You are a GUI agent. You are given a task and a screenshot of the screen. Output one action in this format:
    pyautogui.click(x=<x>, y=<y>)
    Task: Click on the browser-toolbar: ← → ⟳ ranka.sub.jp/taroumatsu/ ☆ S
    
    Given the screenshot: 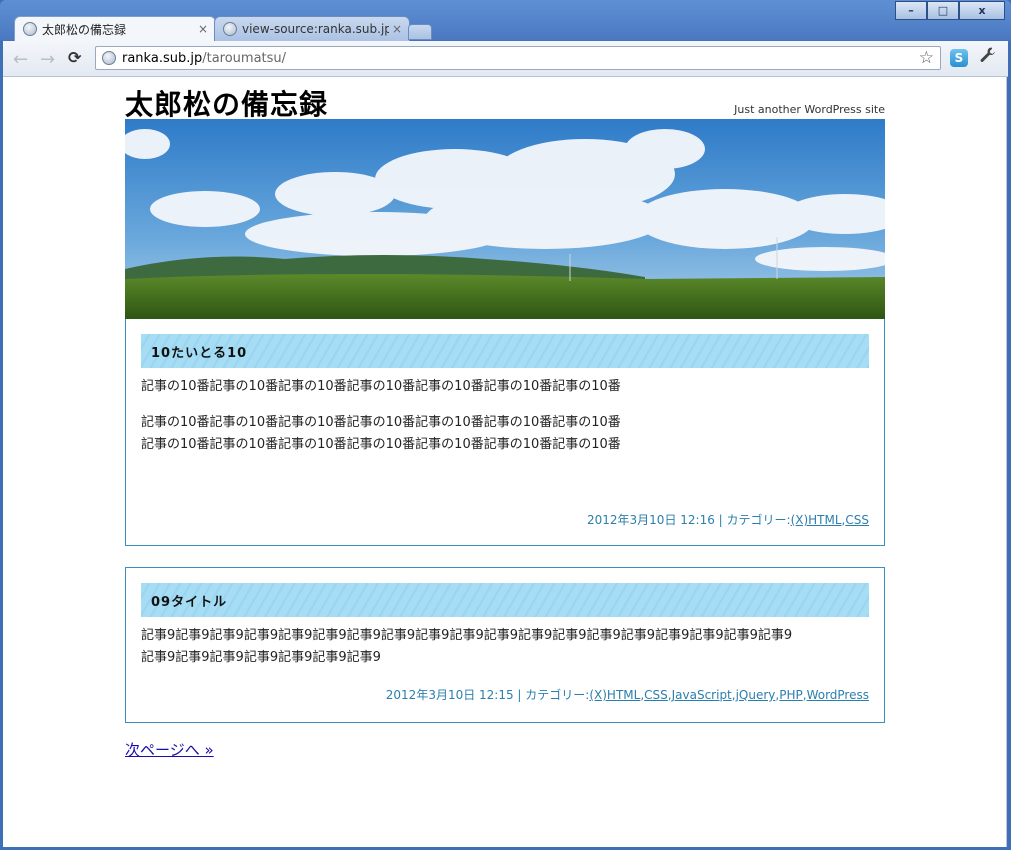 What is the action you would take?
    pyautogui.click(x=505, y=59)
    